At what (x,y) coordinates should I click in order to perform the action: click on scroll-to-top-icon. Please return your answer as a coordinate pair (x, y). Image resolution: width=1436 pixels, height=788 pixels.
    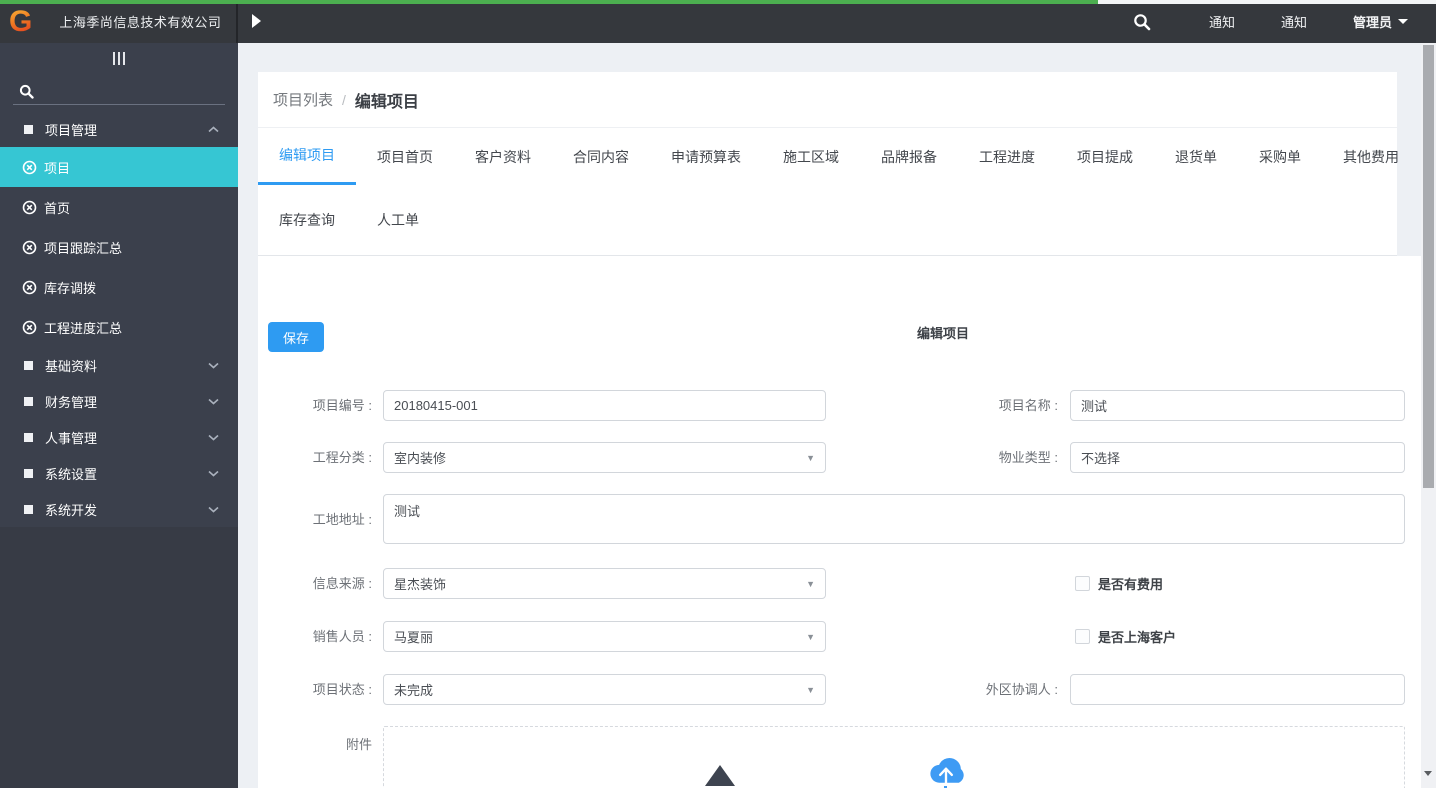
    Looking at the image, I should click on (720, 775).